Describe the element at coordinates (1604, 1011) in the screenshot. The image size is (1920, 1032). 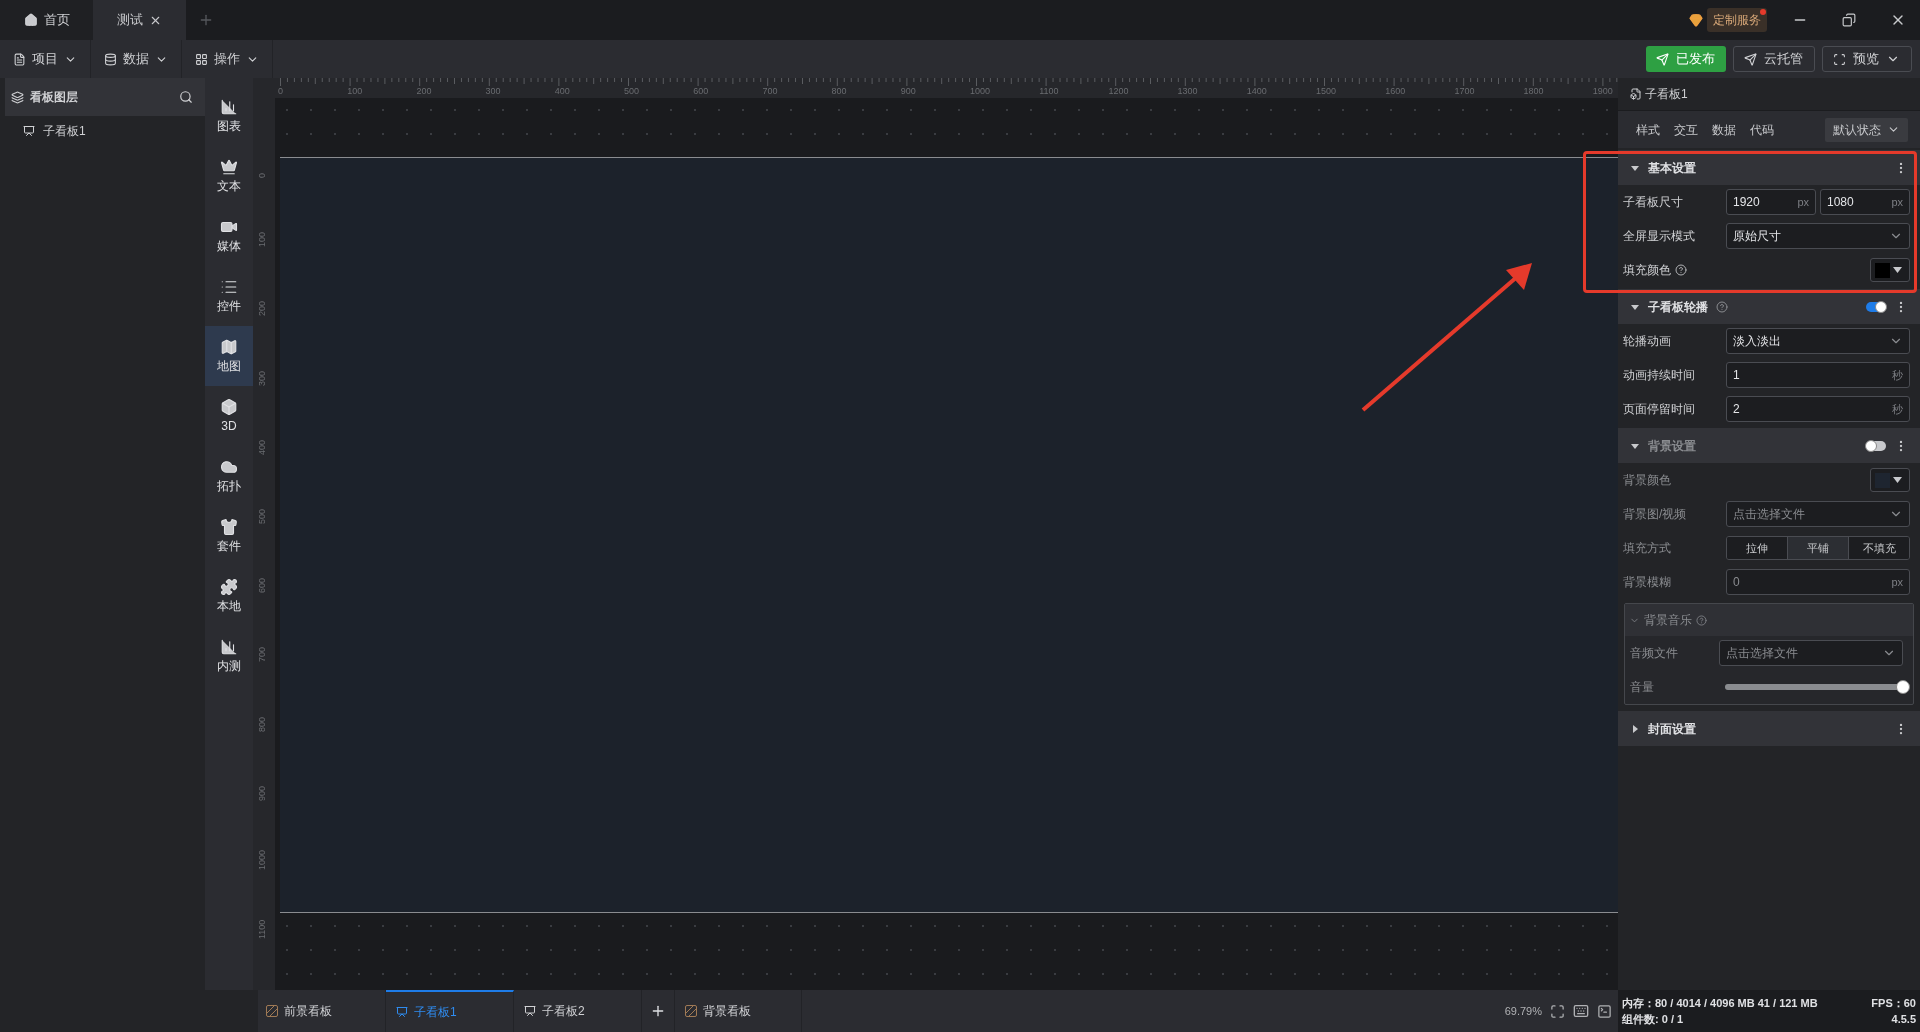
I see `terminal-icon` at that location.